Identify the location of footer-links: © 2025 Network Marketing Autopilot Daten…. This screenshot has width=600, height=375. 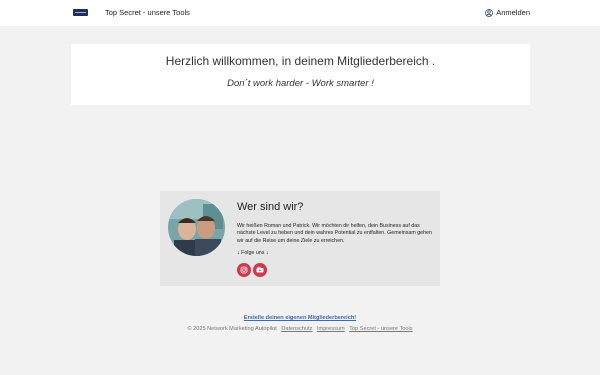
(300, 329).